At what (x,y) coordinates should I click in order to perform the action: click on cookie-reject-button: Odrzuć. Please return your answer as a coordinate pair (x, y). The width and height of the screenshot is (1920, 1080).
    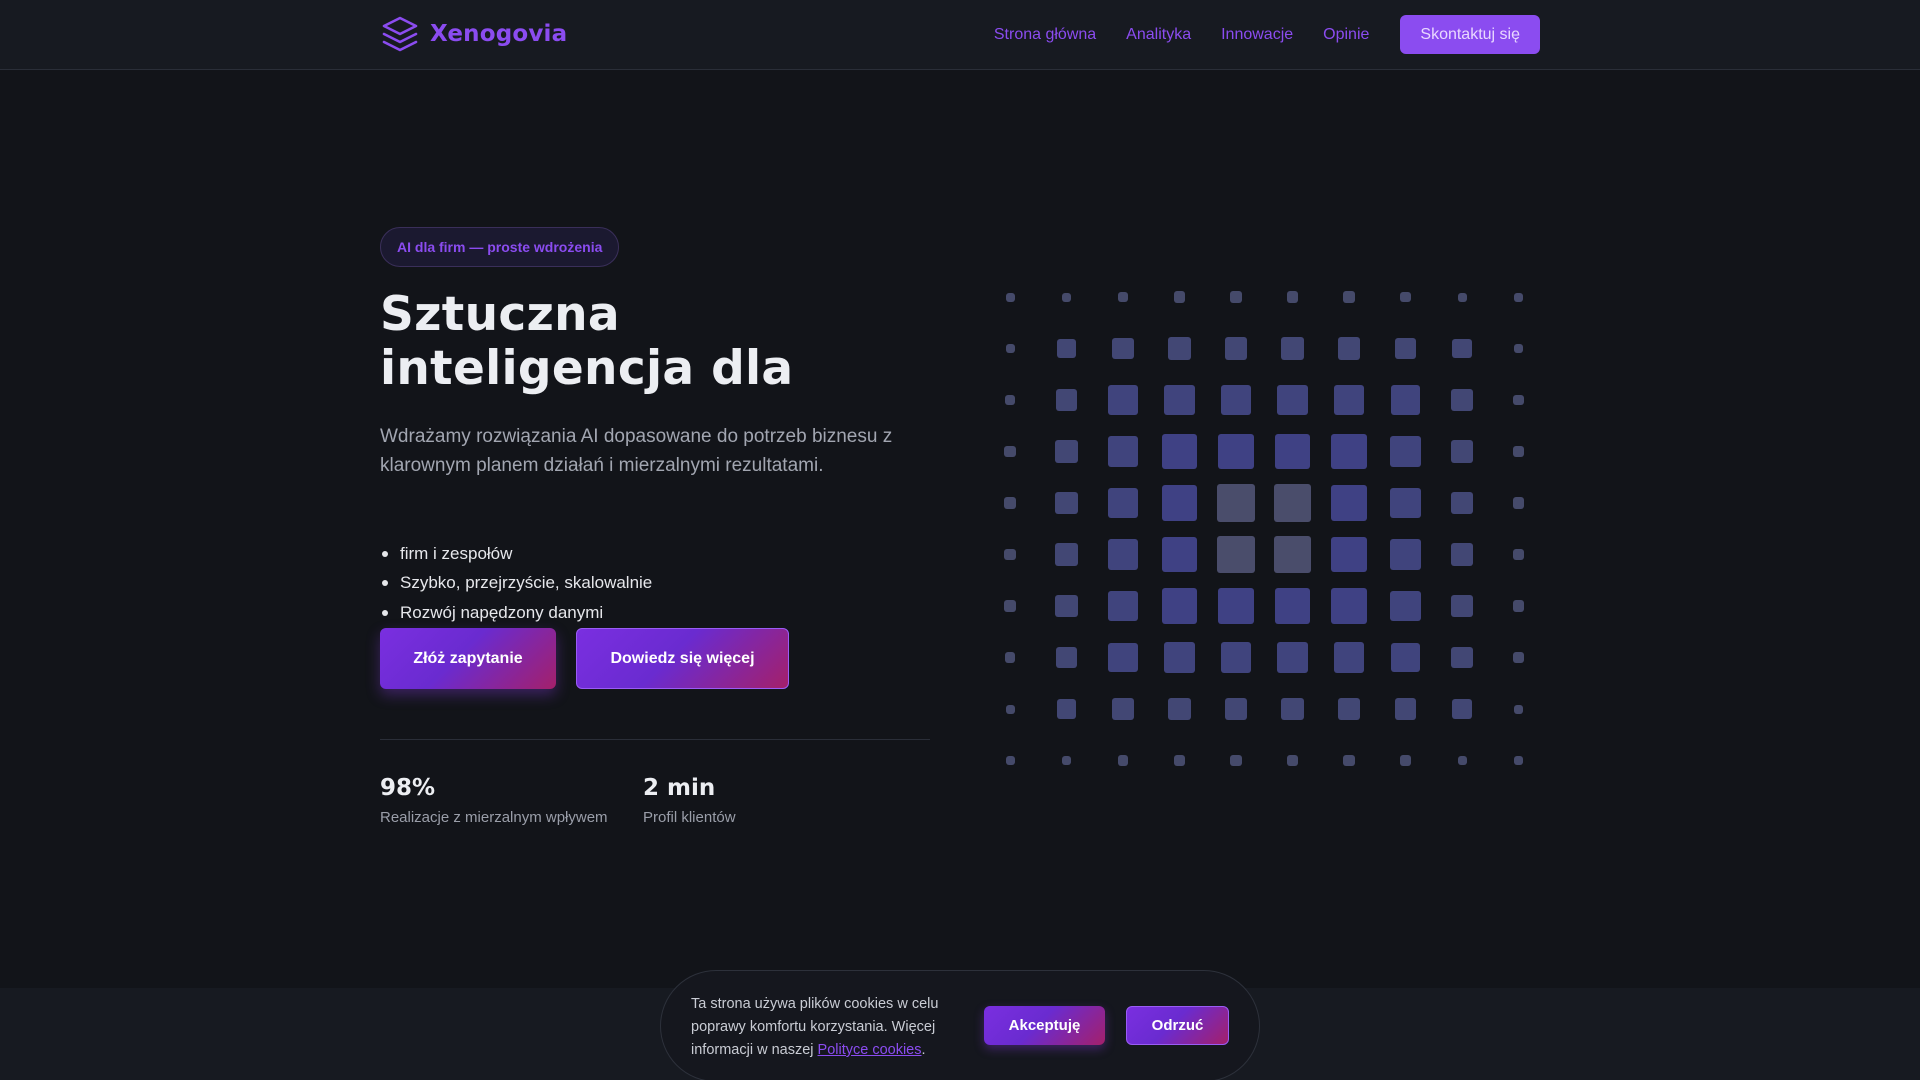
    Looking at the image, I should click on (1177, 1025).